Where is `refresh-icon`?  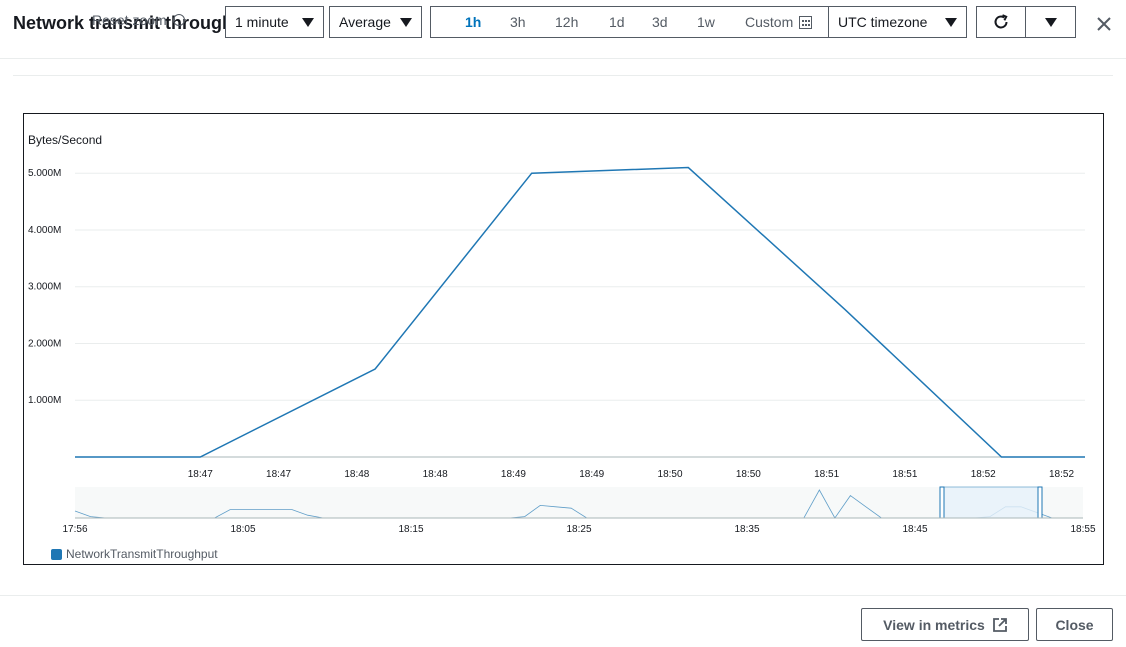 refresh-icon is located at coordinates (1001, 21).